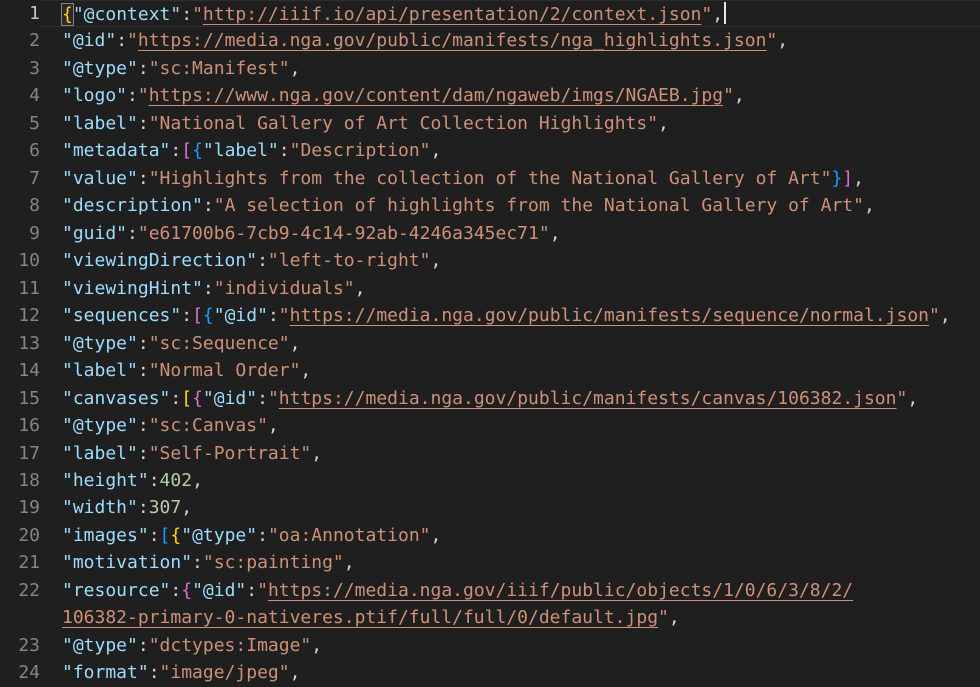 The height and width of the screenshot is (687, 980). Describe the element at coordinates (176, 480) in the screenshot. I see `number-token: 402` at that location.